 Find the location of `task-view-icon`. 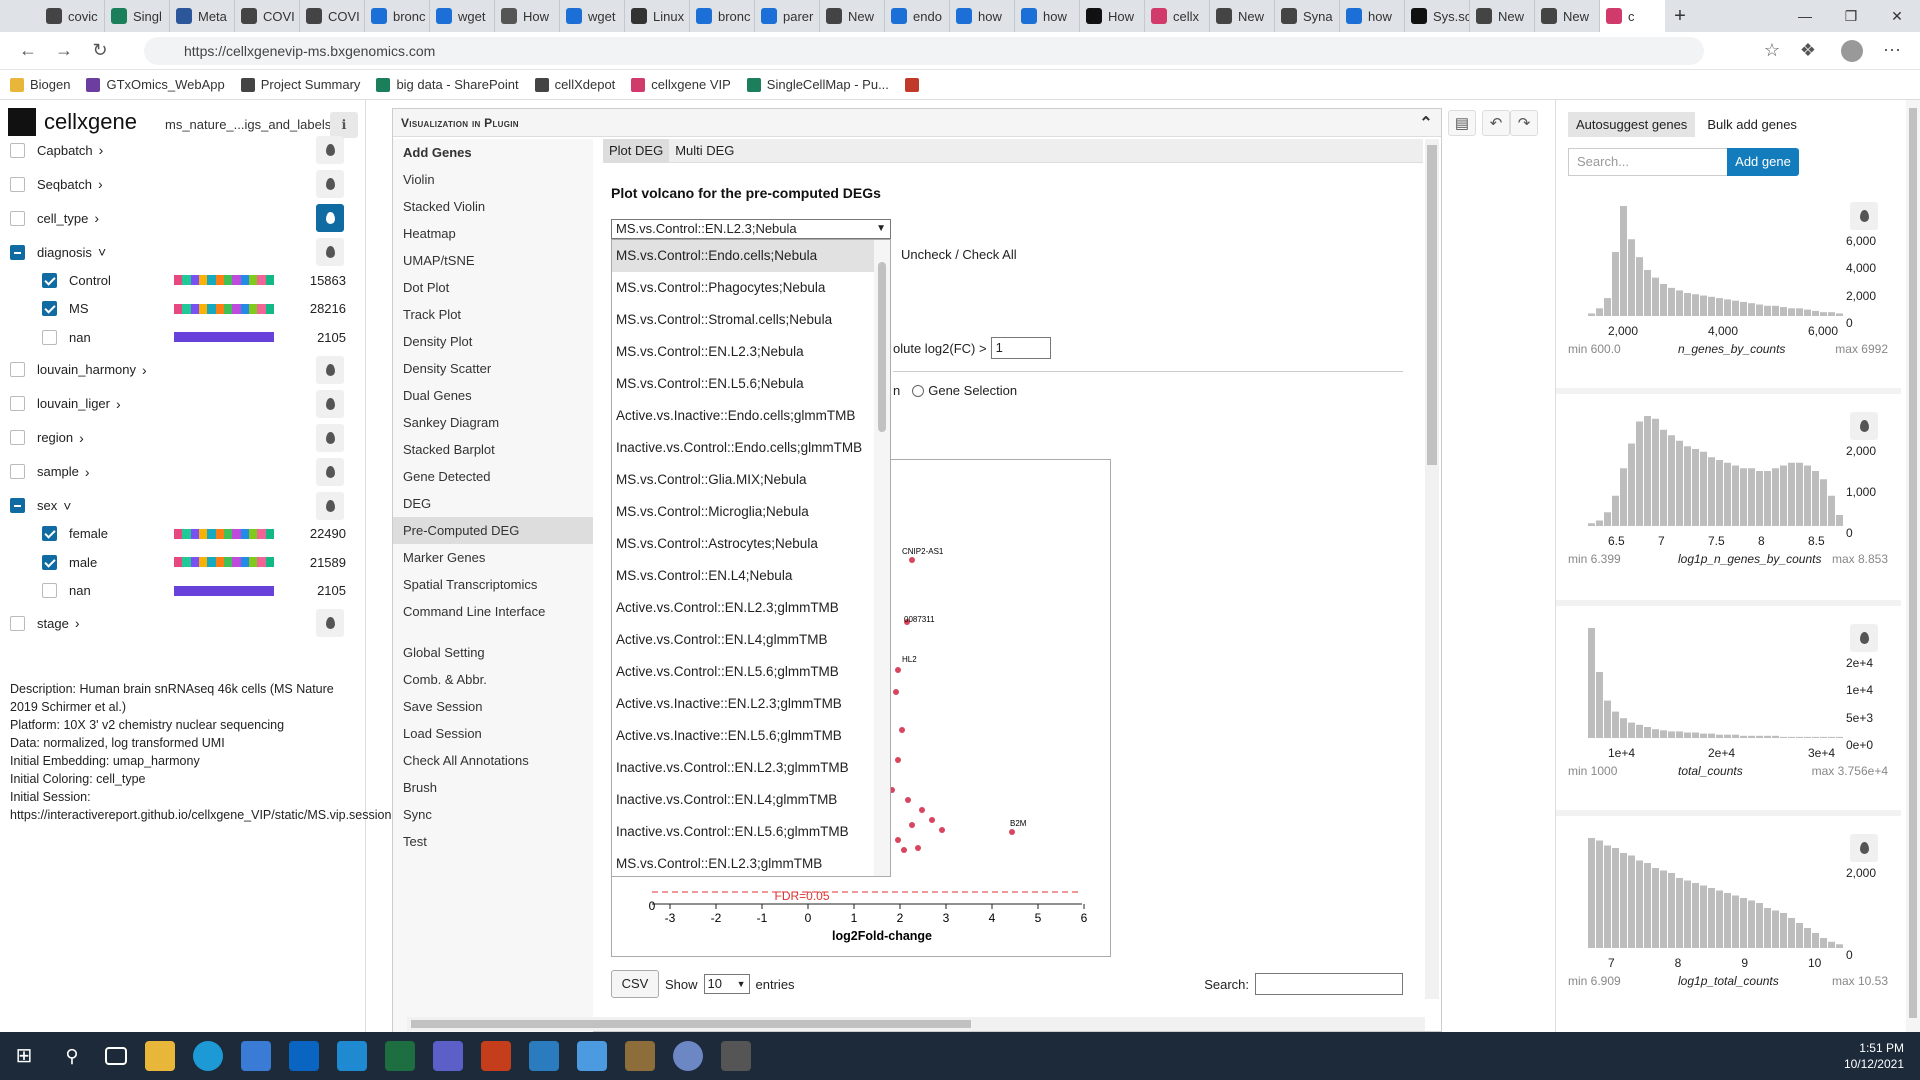

task-view-icon is located at coordinates (116, 1056).